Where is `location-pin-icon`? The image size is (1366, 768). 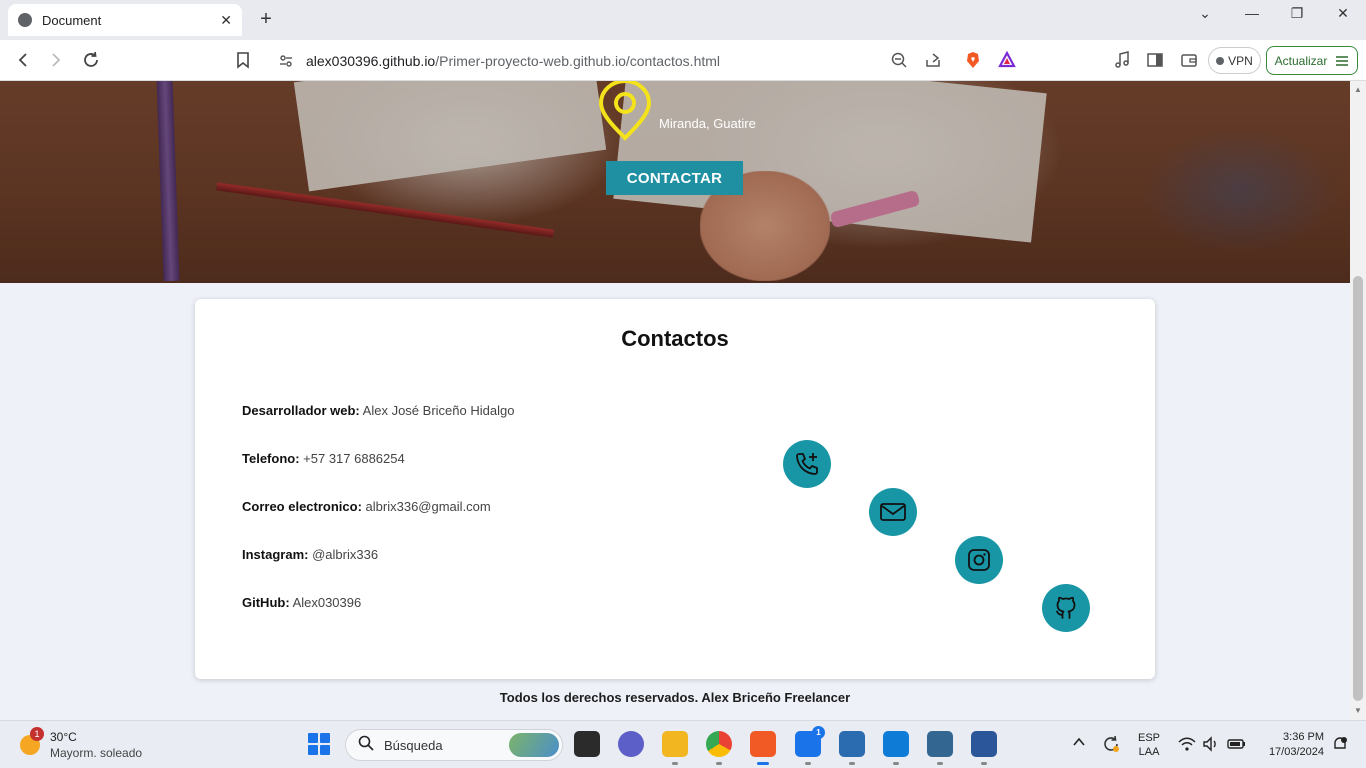 location-pin-icon is located at coordinates (625, 111).